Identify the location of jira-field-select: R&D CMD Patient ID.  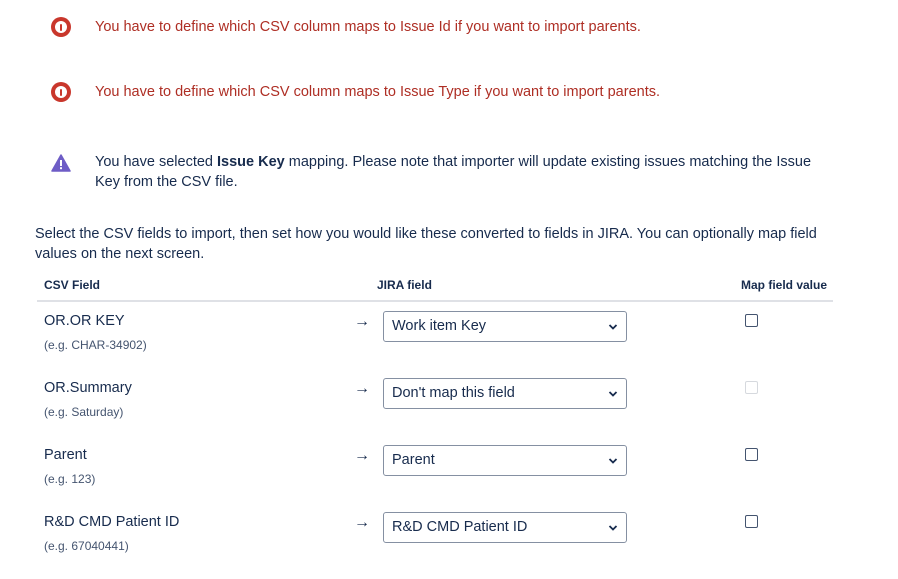
(505, 527).